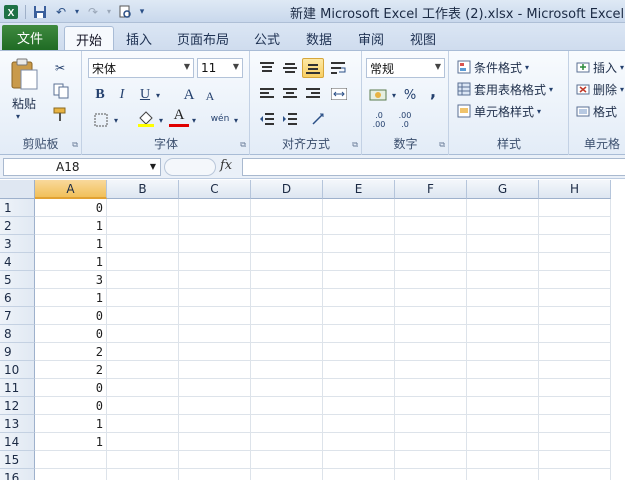 The width and height of the screenshot is (625, 480). I want to click on fill-color-dropdown-icon: ▾, so click(161, 120).